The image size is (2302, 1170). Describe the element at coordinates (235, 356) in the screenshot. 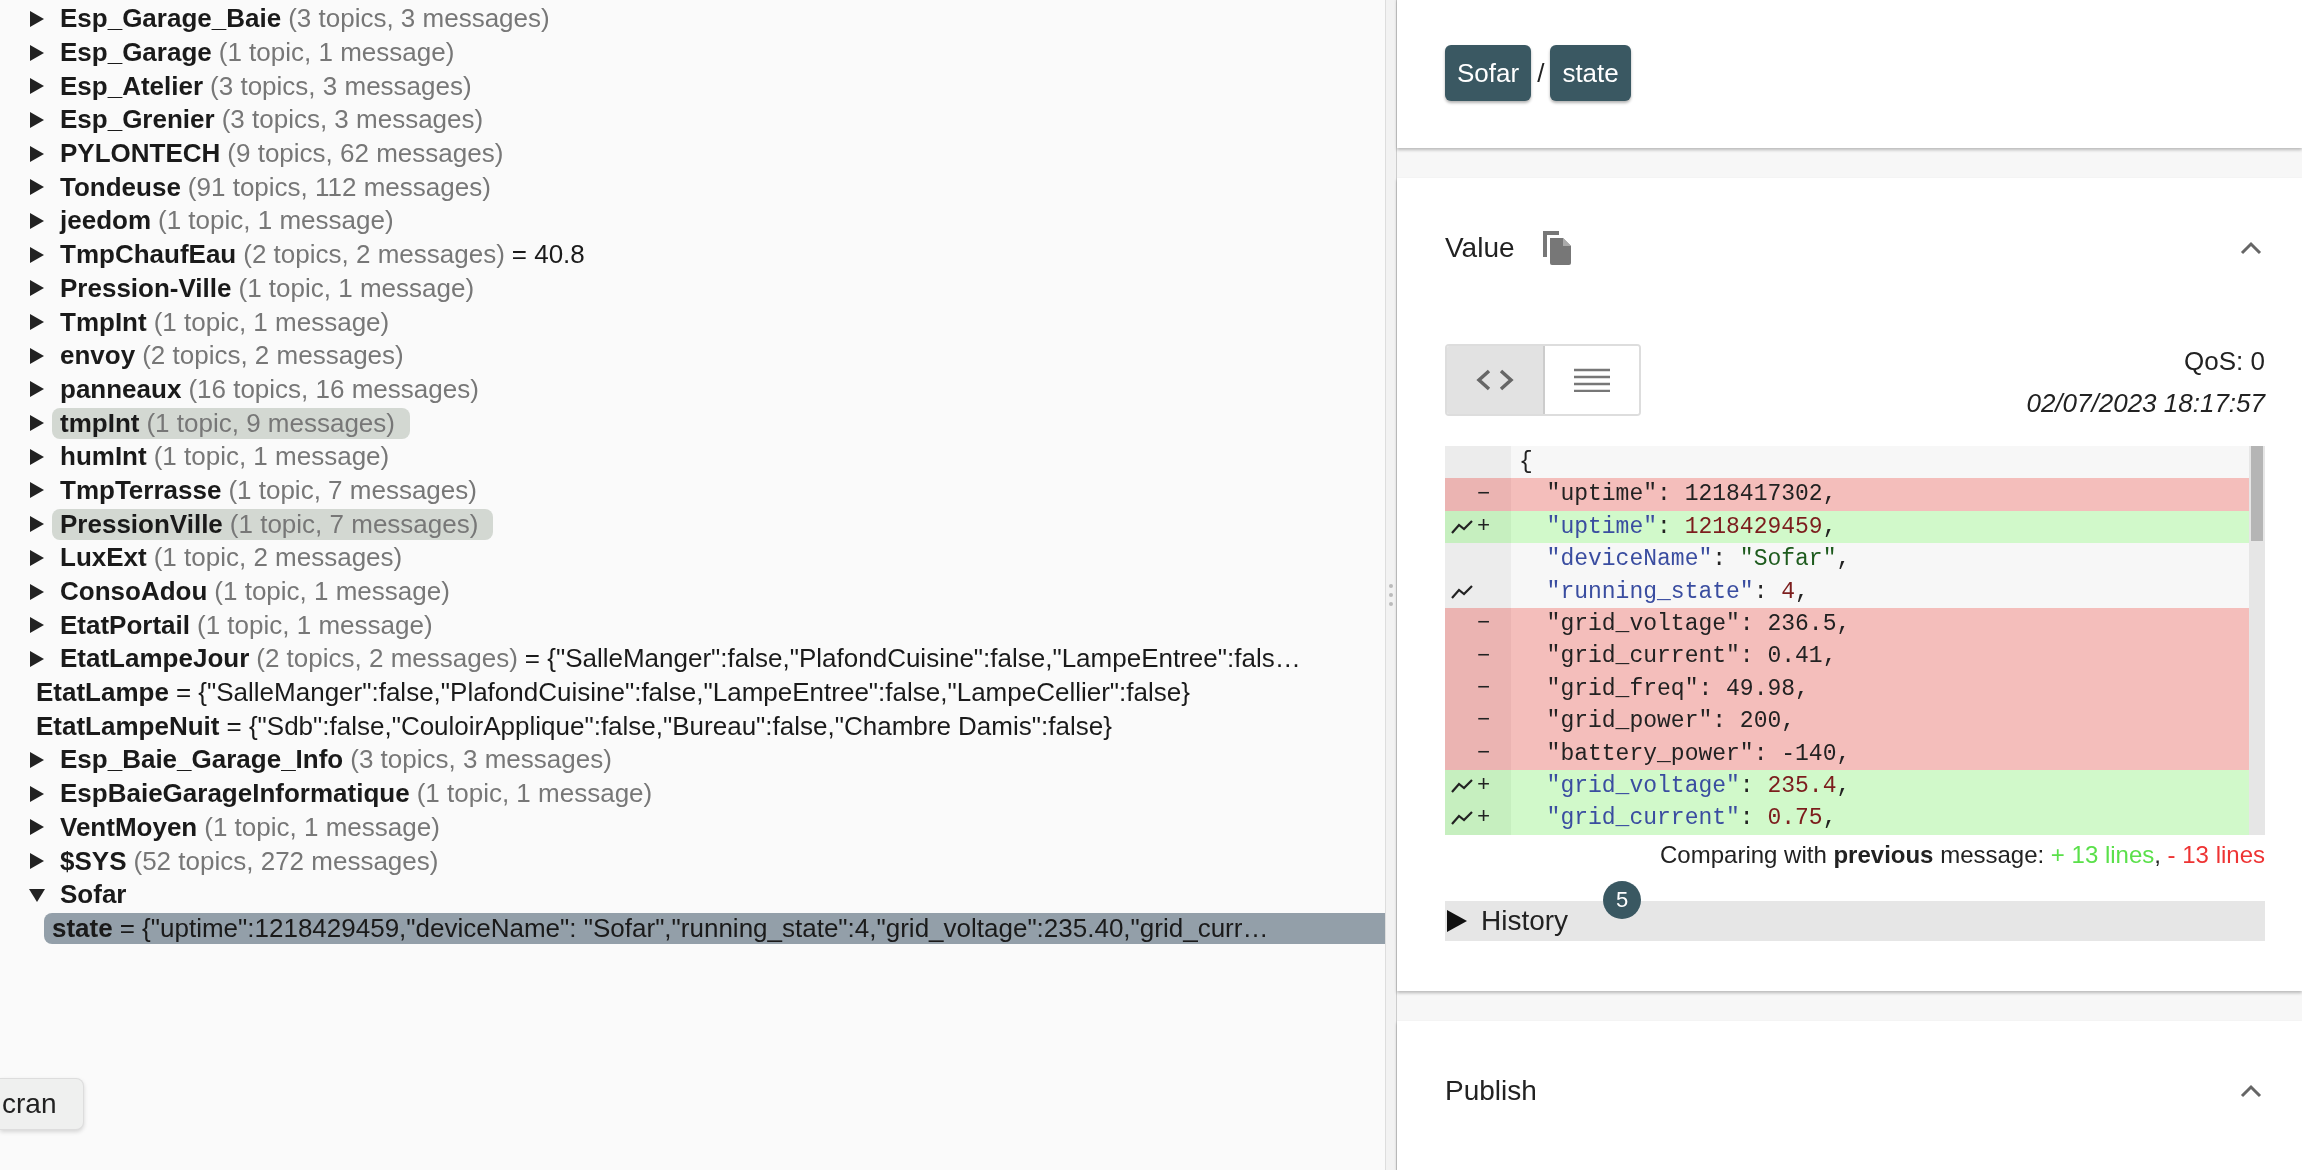

I see `tree-item: envoy (2 topics, 2 messages)` at that location.